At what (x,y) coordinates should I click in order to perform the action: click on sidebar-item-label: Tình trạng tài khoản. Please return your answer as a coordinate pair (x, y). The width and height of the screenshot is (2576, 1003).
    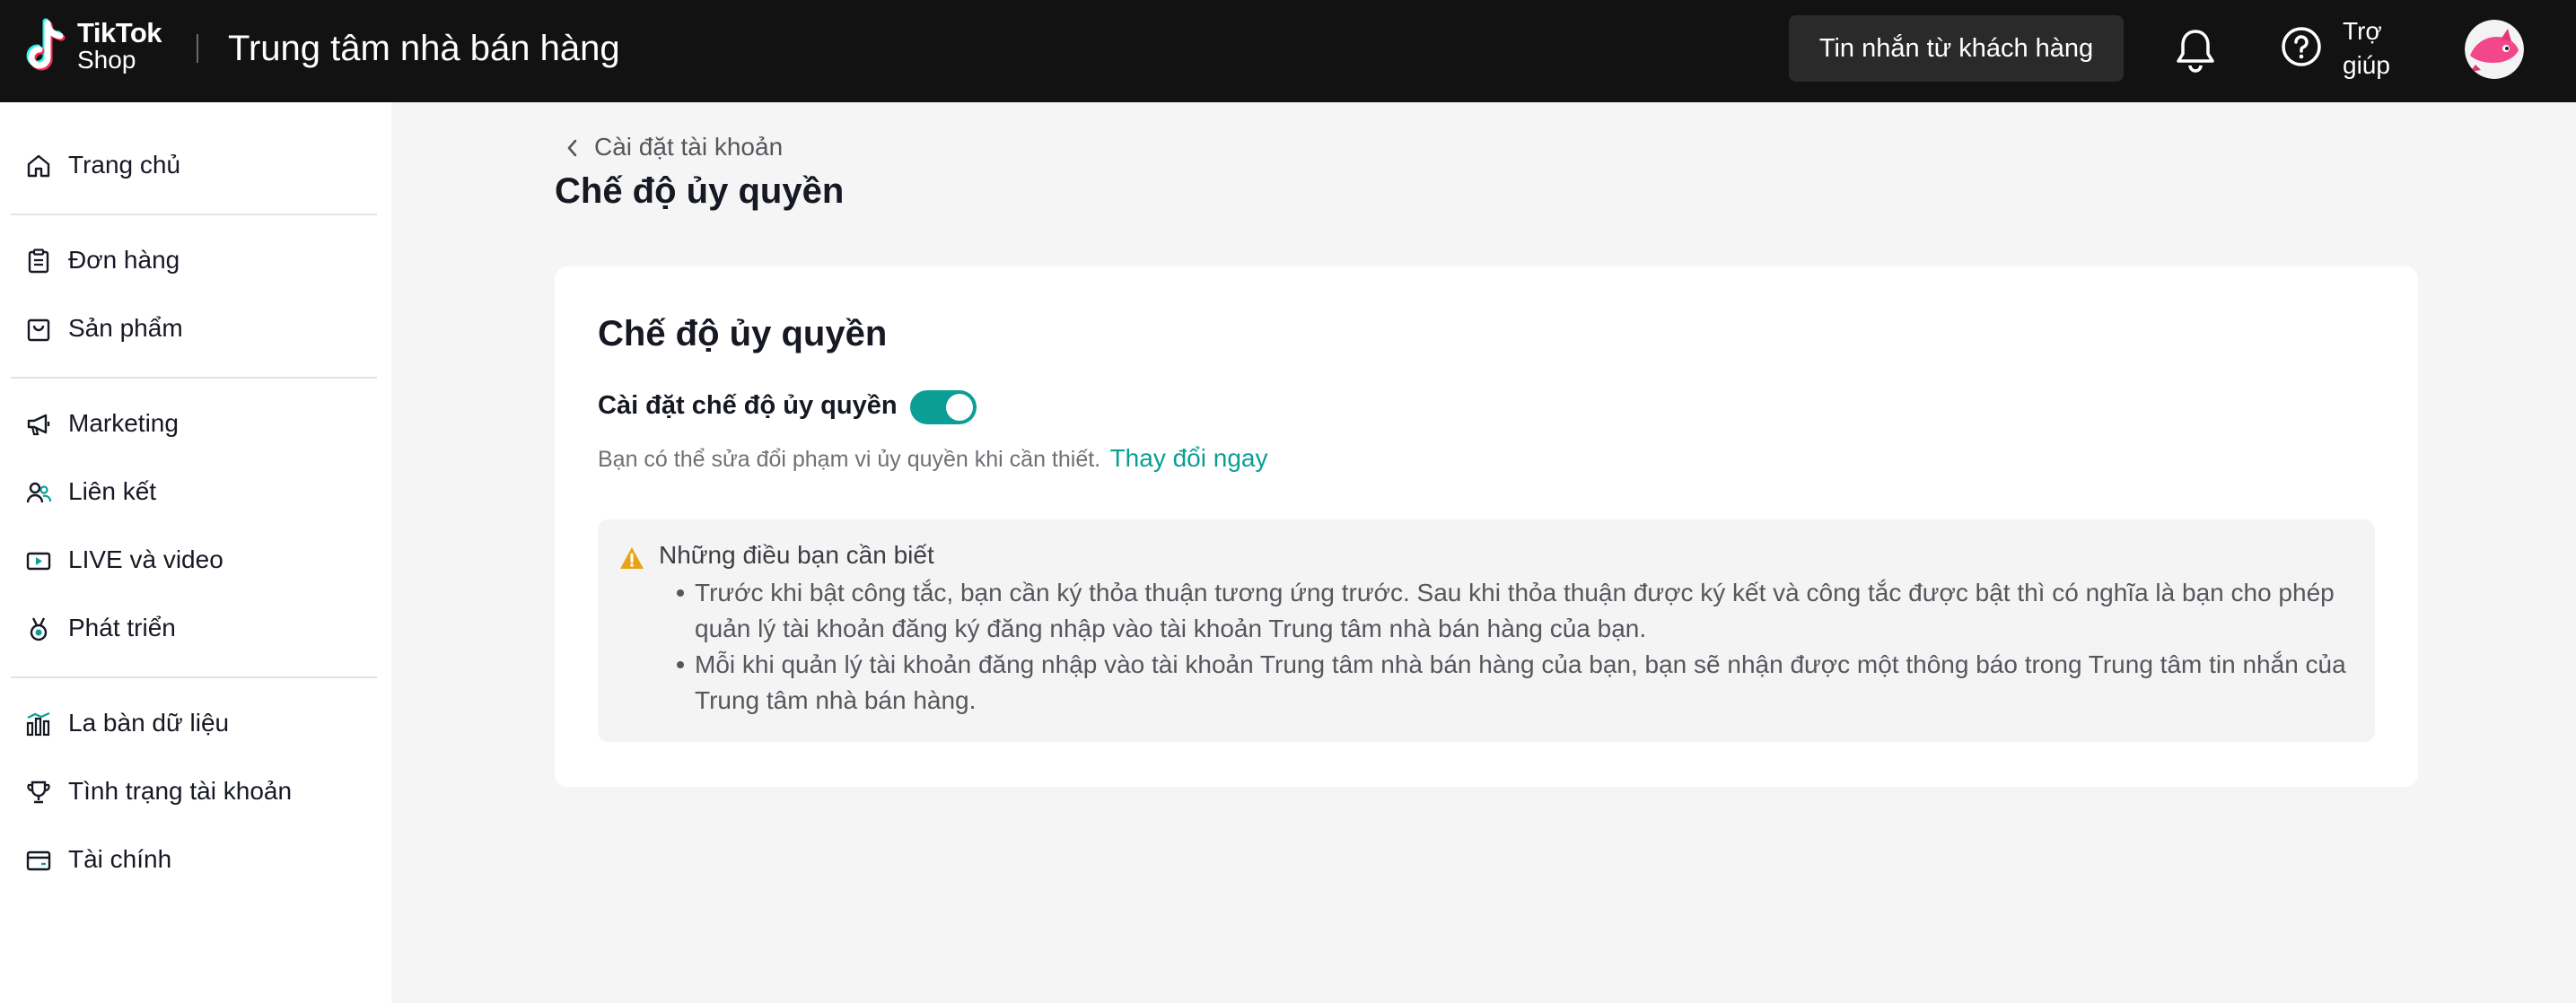
    Looking at the image, I should click on (180, 791).